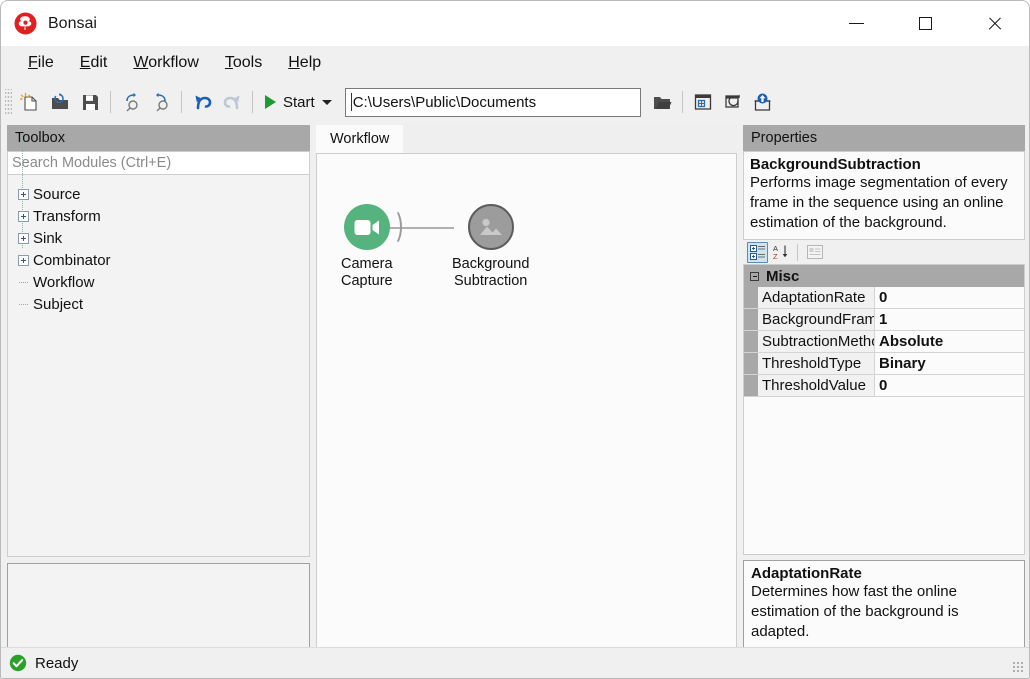  Describe the element at coordinates (8, 102) in the screenshot. I see `toolbar-grip` at that location.